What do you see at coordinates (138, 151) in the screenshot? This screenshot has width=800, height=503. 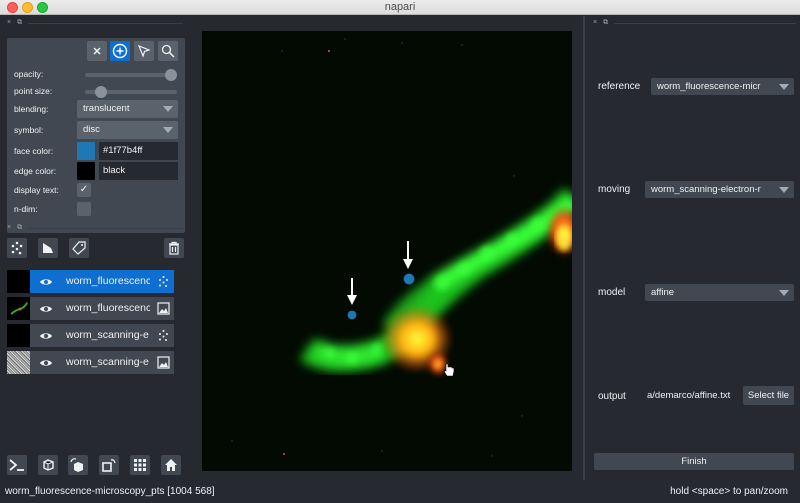 I see `face-color-input: #1f77b4ff` at bounding box center [138, 151].